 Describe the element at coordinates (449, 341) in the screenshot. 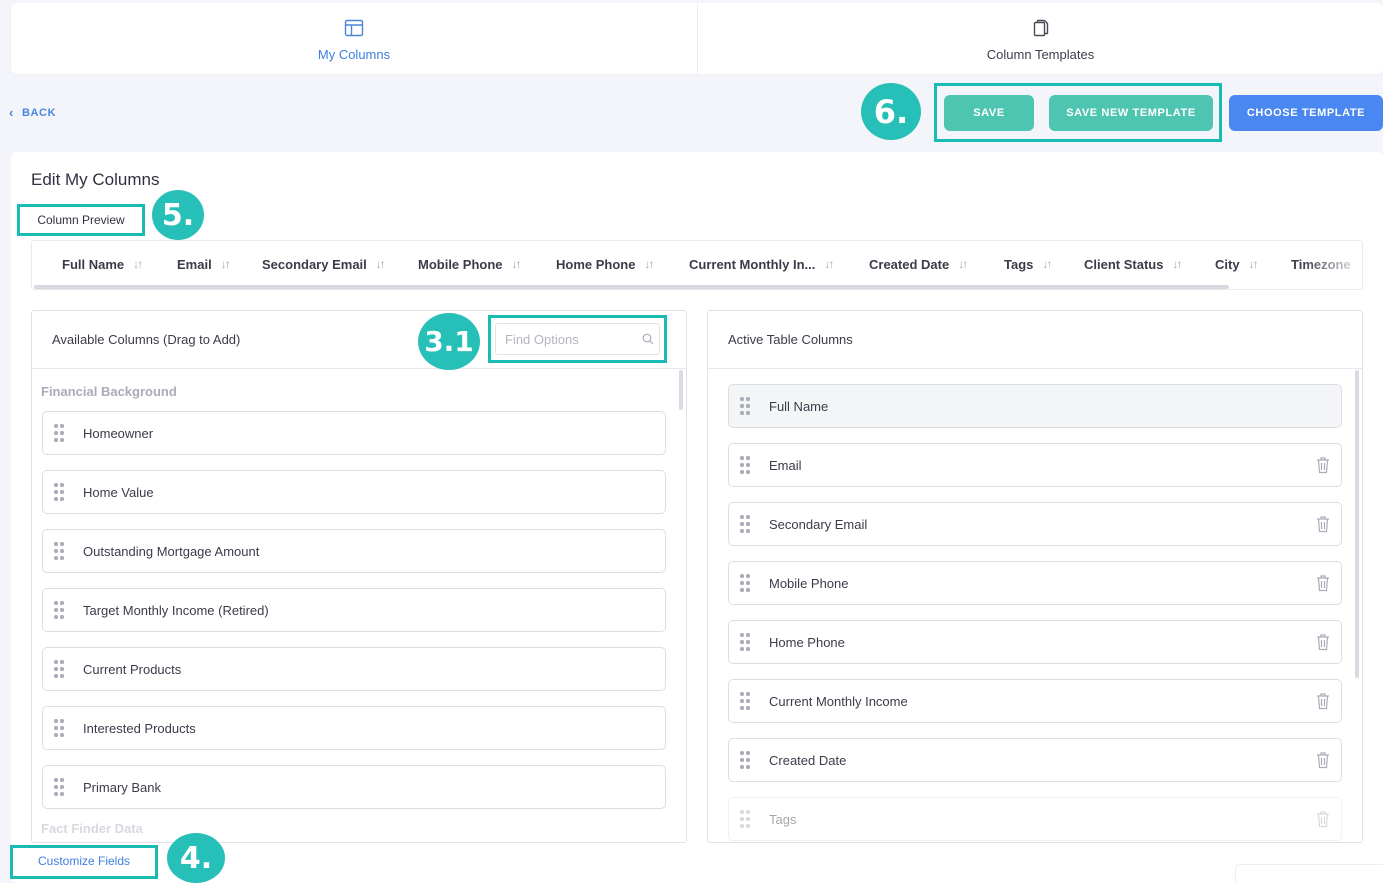

I see `annotation-badge-3-1: 3.1` at that location.